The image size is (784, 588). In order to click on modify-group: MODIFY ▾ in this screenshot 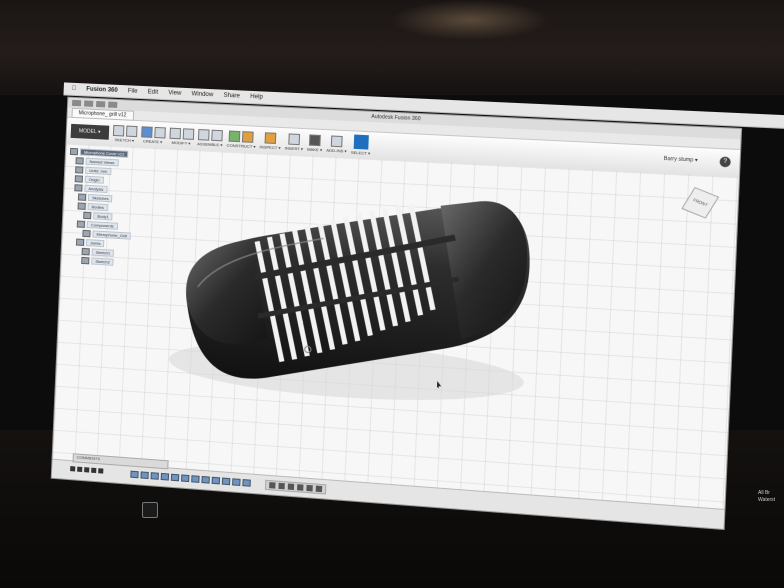, I will do `click(181, 136)`.